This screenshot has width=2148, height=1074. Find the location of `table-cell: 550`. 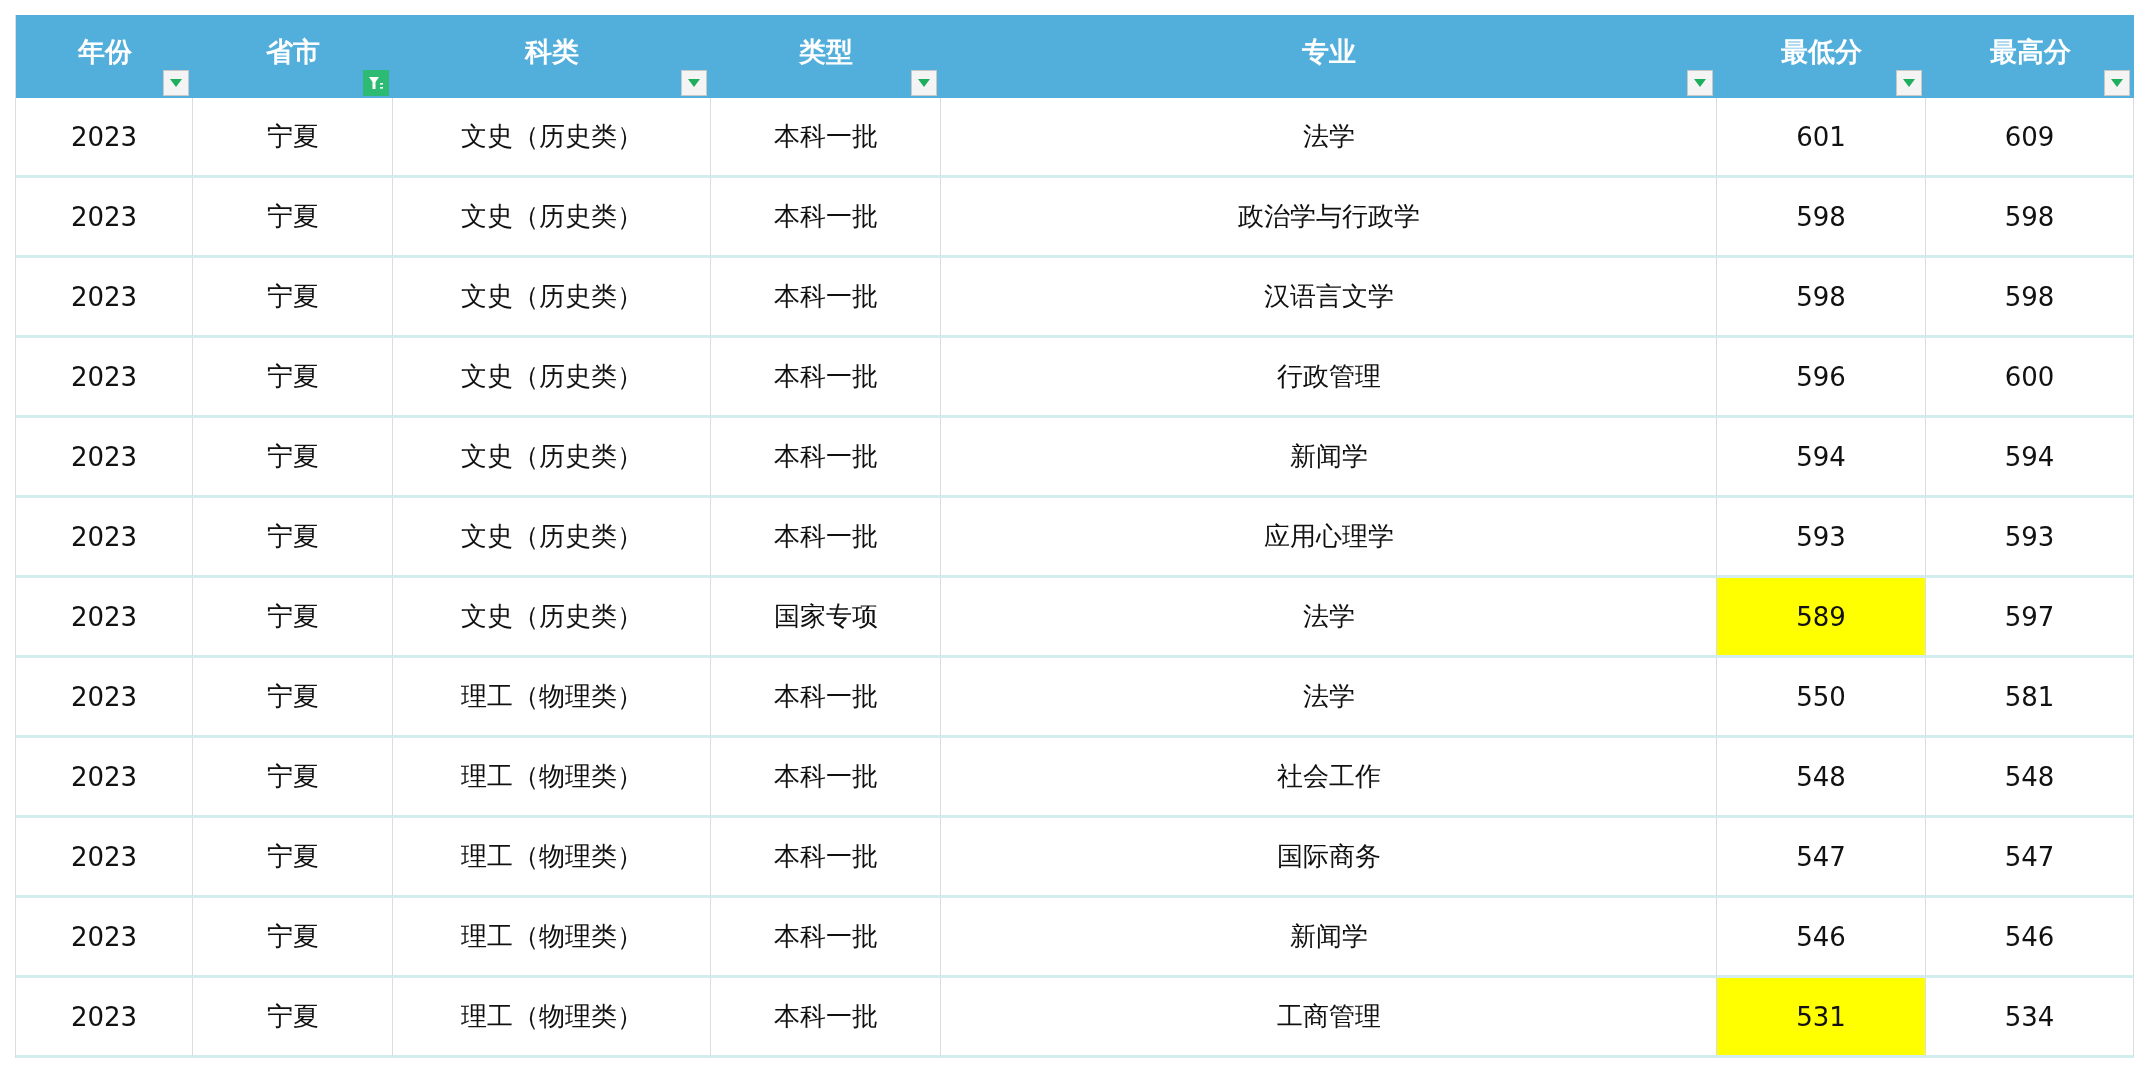

table-cell: 550 is located at coordinates (1821, 698).